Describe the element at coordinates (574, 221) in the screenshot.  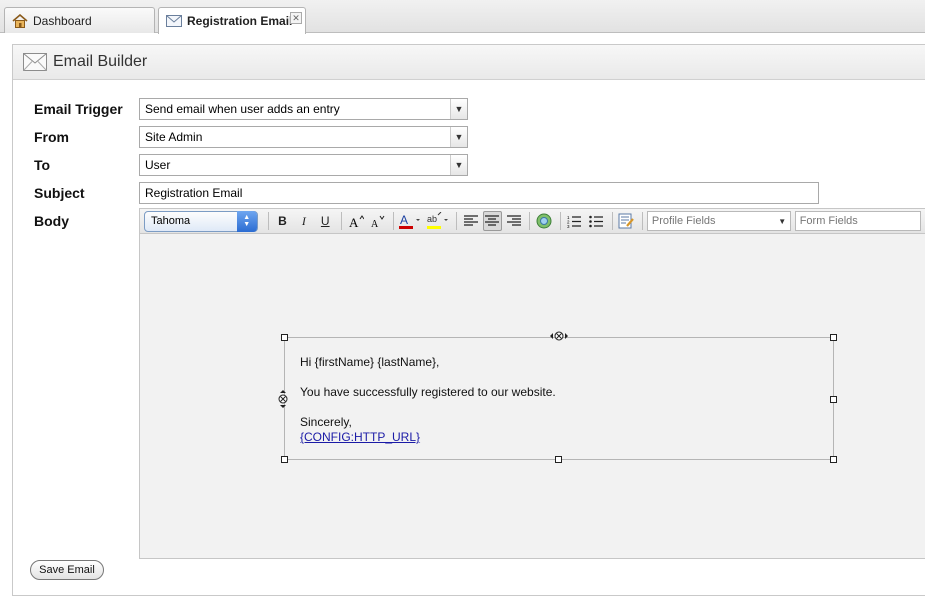
I see `ordered-list-icon: 123` at that location.